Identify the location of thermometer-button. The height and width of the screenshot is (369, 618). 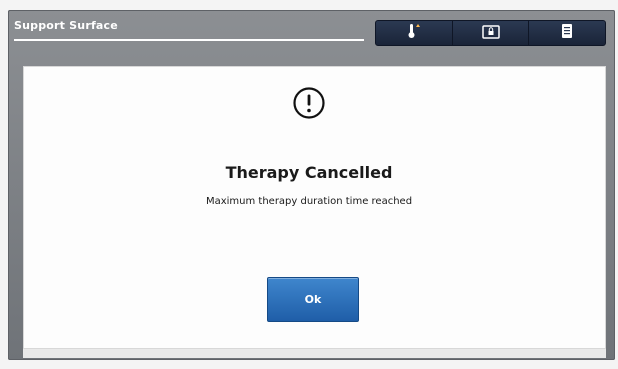
(414, 33).